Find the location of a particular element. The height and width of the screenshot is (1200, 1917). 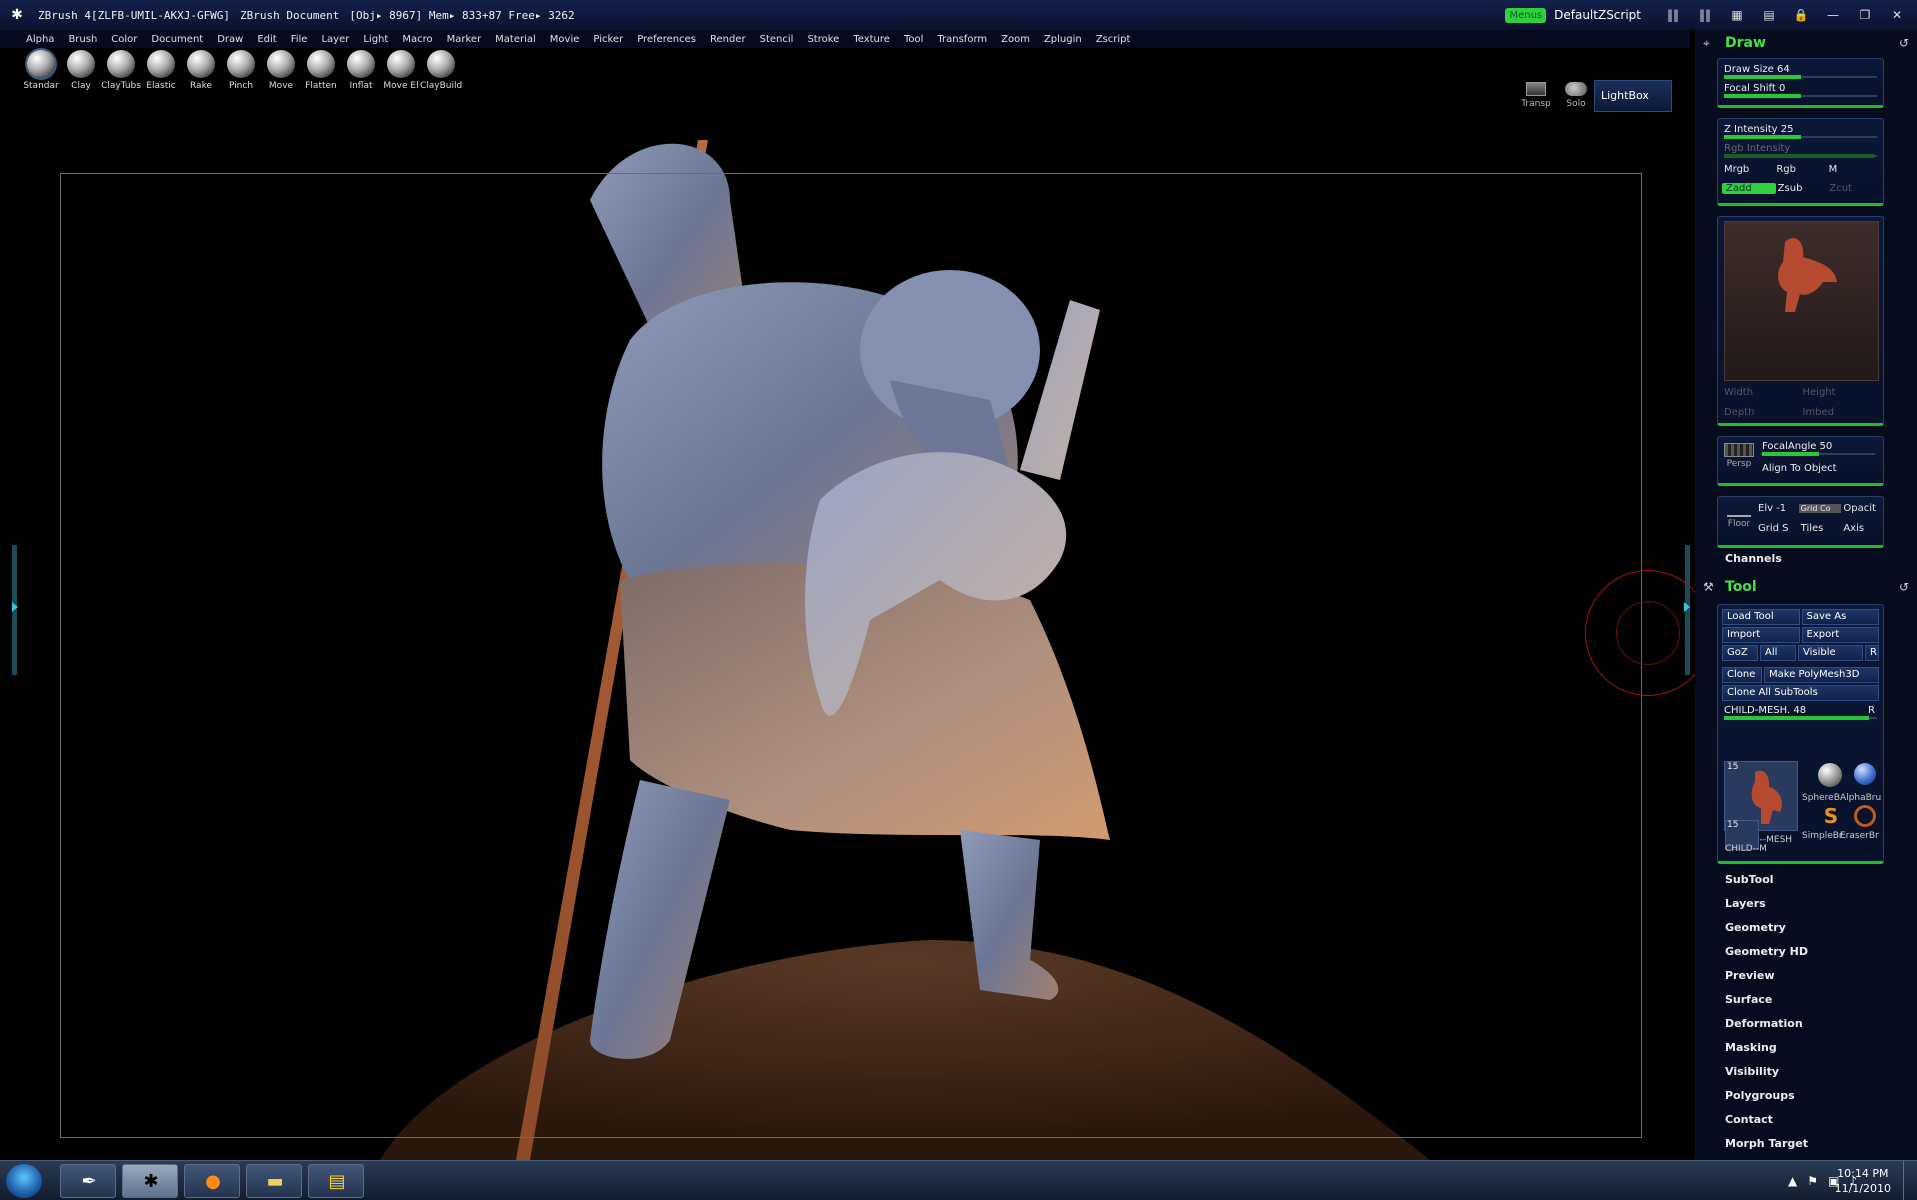

align-to-object-button: Align To Object is located at coordinates (1799, 468).